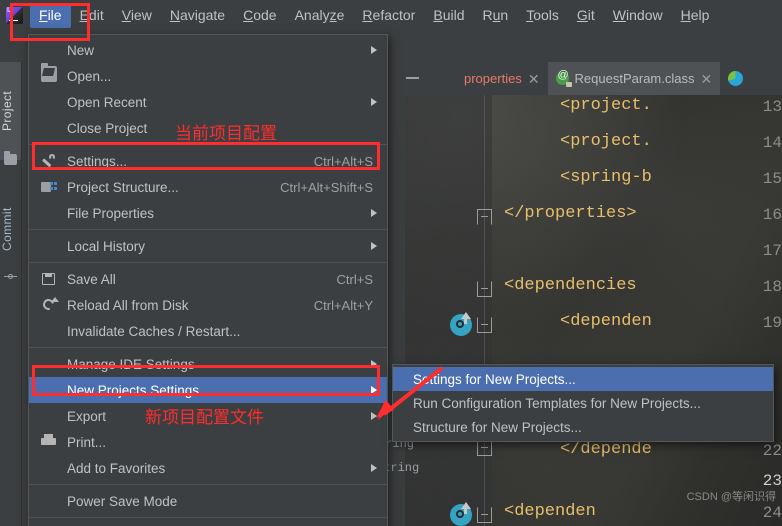 Image resolution: width=782 pixels, height=526 pixels. What do you see at coordinates (197, 15) in the screenshot?
I see `menu-navigate: Navigate` at bounding box center [197, 15].